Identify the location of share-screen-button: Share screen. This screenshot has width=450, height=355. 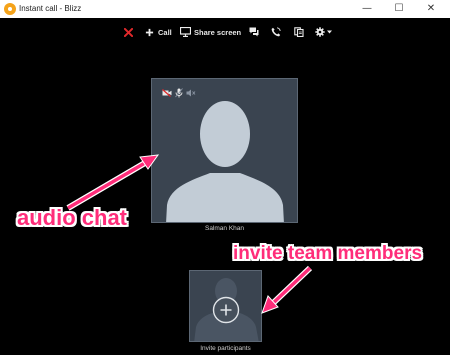
(210, 32).